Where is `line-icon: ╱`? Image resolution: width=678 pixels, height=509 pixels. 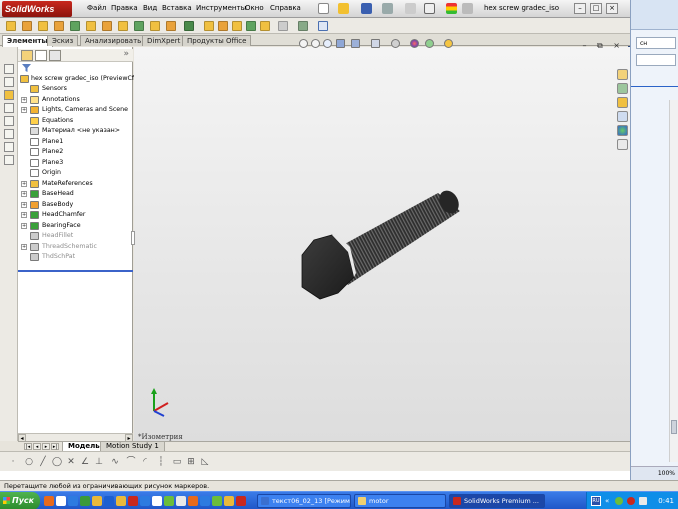
line-icon: ╱ is located at coordinates (43, 462).